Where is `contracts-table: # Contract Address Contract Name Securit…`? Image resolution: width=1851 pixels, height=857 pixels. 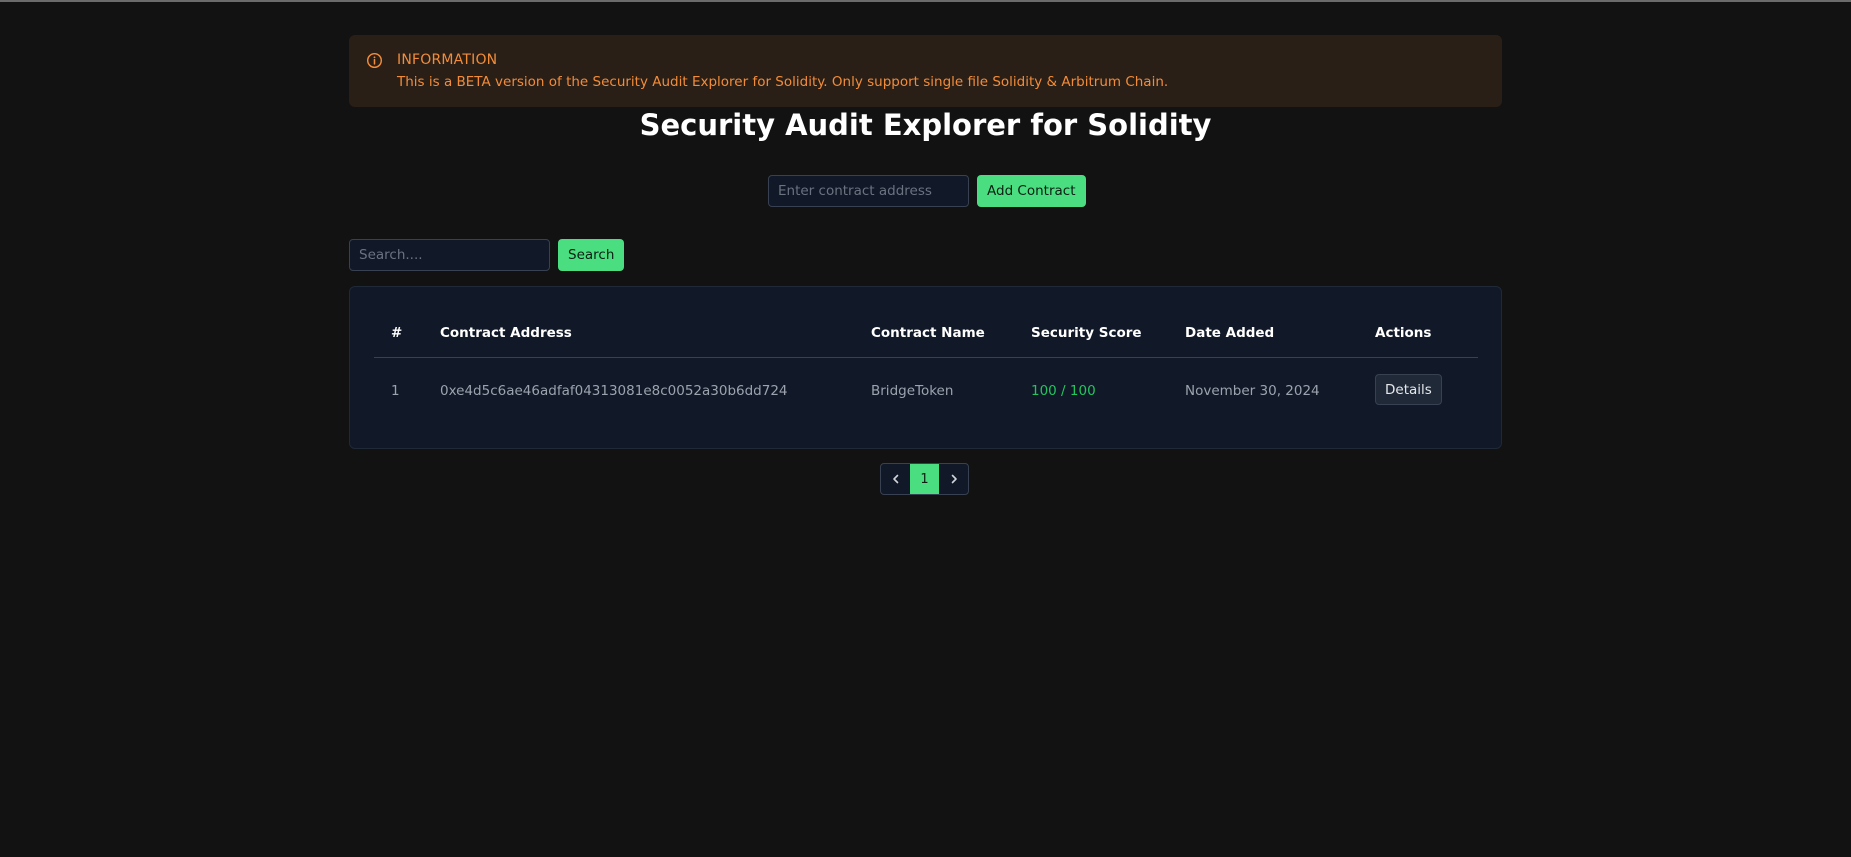 contracts-table: # Contract Address Contract Name Securit… is located at coordinates (926, 366).